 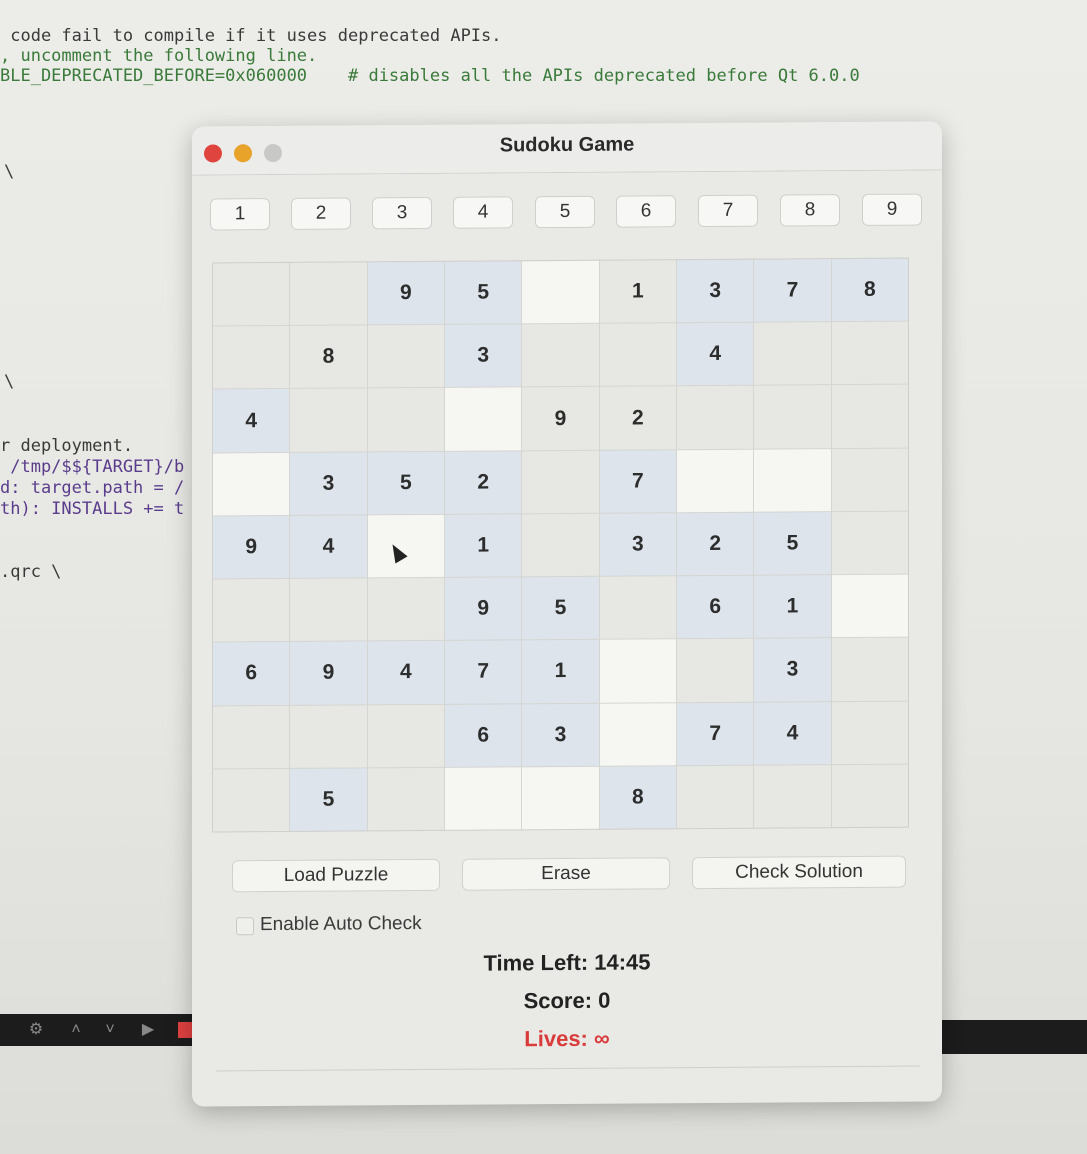 What do you see at coordinates (110, 1030) in the screenshot?
I see `chevron-down-icon: ˅` at bounding box center [110, 1030].